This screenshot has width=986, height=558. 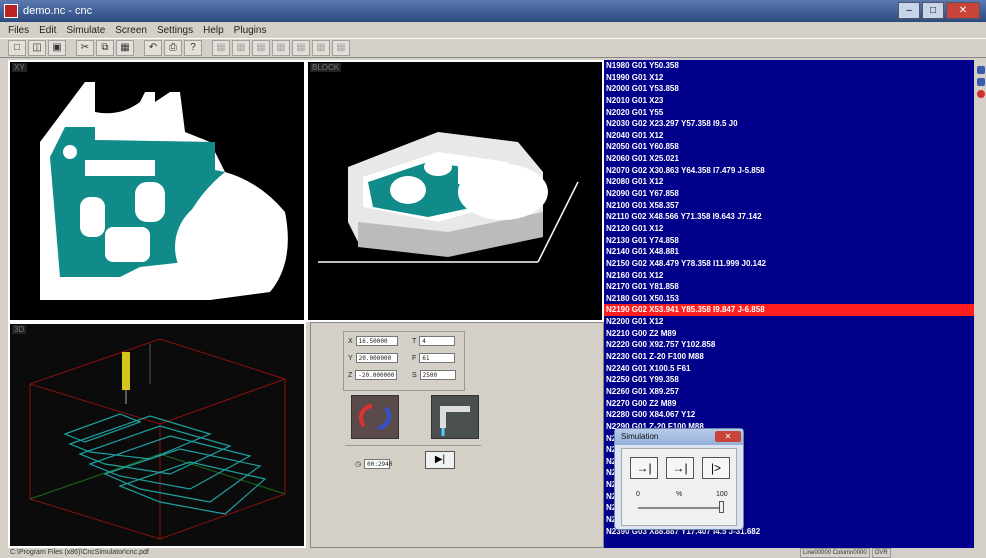 I want to click on simulation-close-button: ✕, so click(x=728, y=436).